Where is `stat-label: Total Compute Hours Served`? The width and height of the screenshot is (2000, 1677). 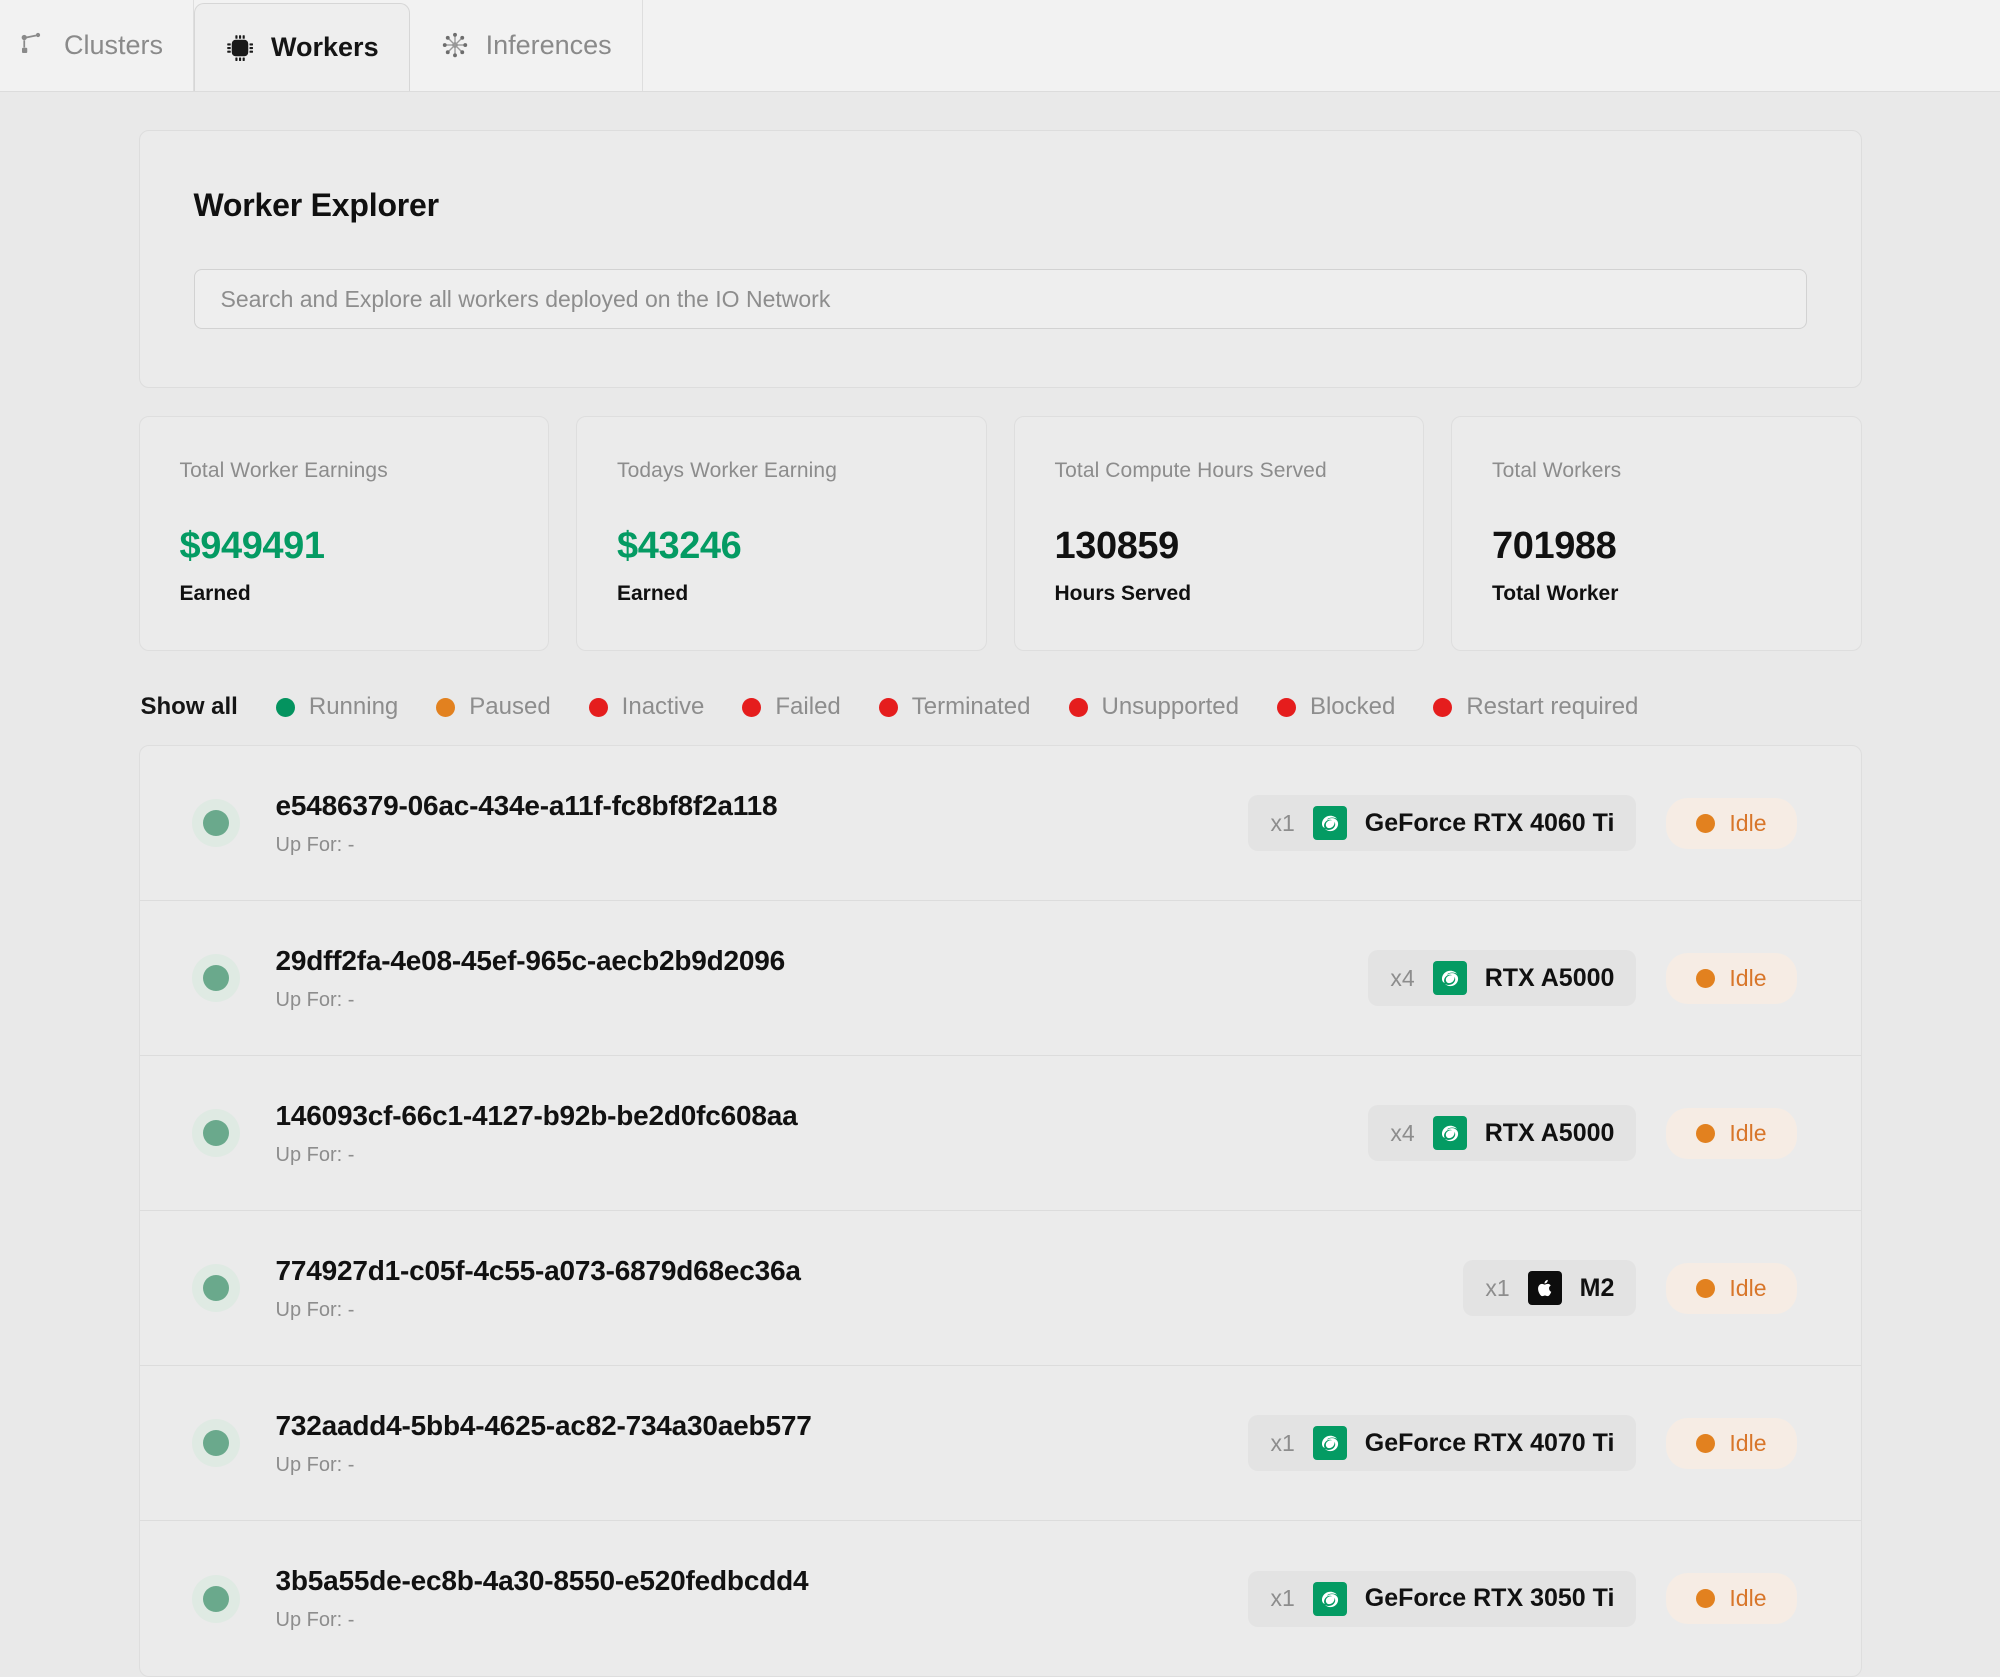
stat-label: Total Compute Hours Served is located at coordinates (1190, 470).